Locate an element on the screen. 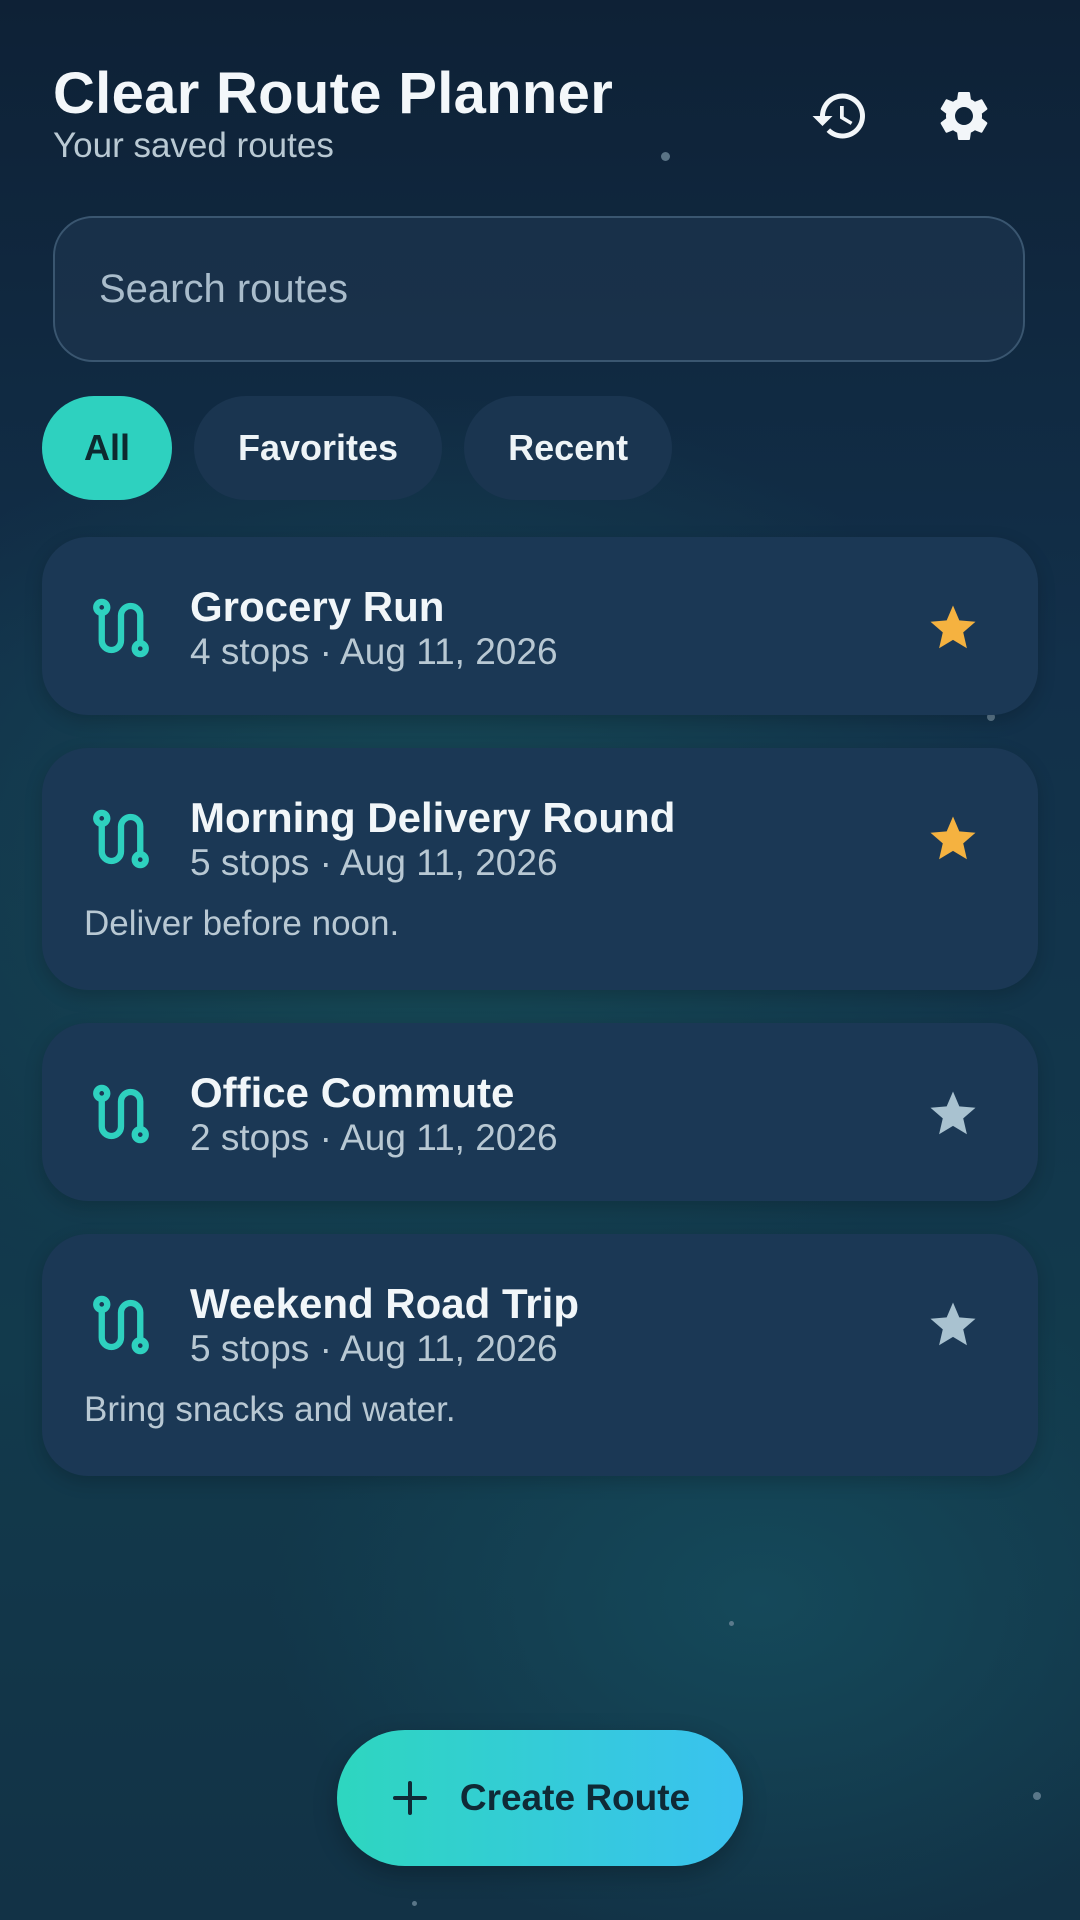  create-route-button: Create Route is located at coordinates (540, 1798).